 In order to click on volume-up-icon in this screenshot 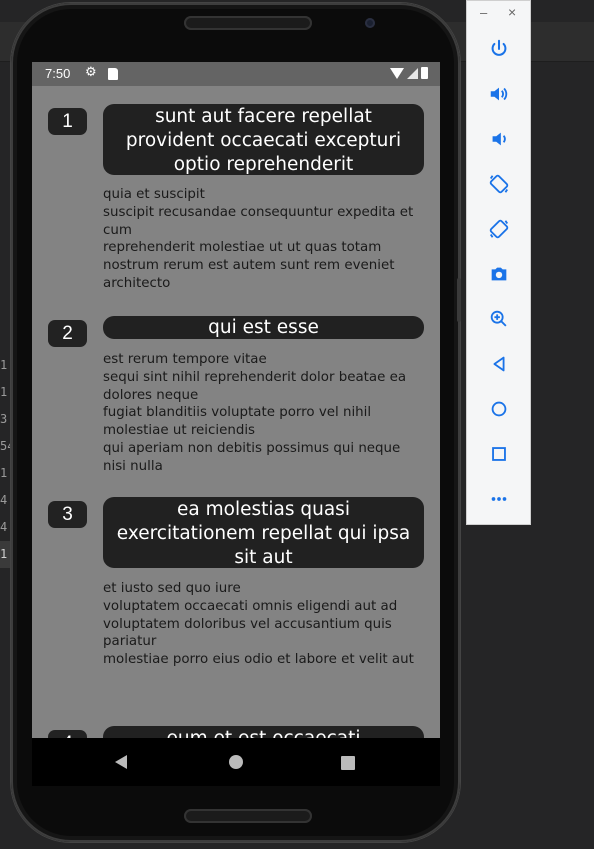, I will do `click(499, 94)`.